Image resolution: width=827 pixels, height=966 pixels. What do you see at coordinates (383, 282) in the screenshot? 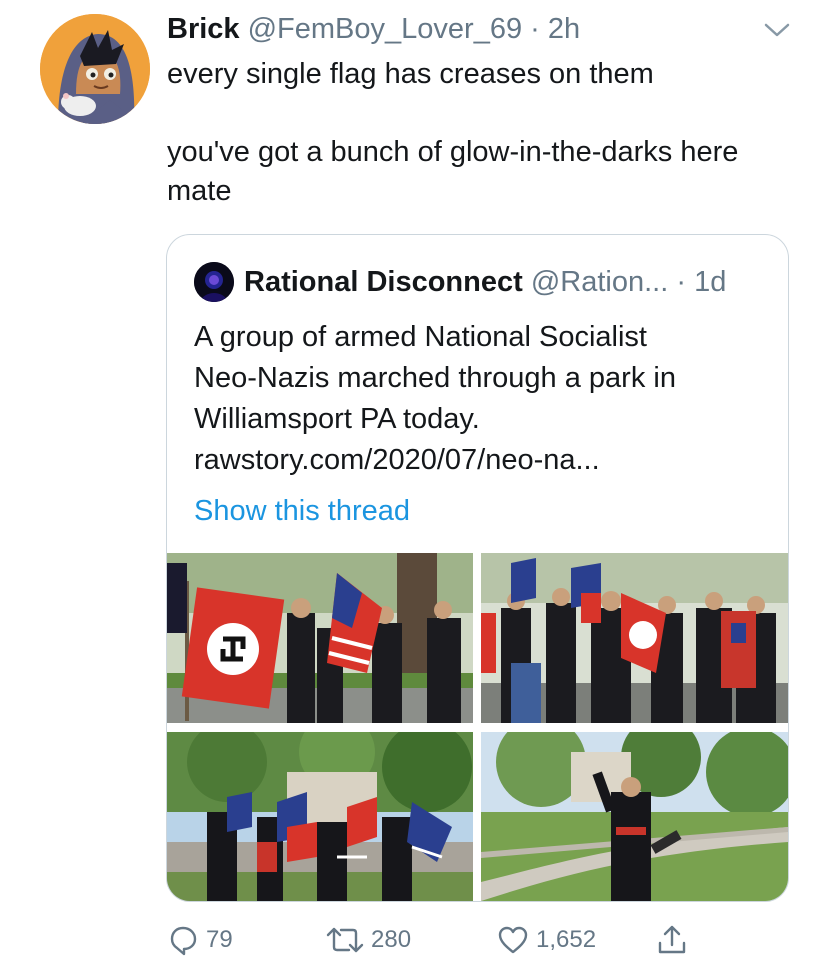
I see `quoted-author-name: Rational Disconnect` at bounding box center [383, 282].